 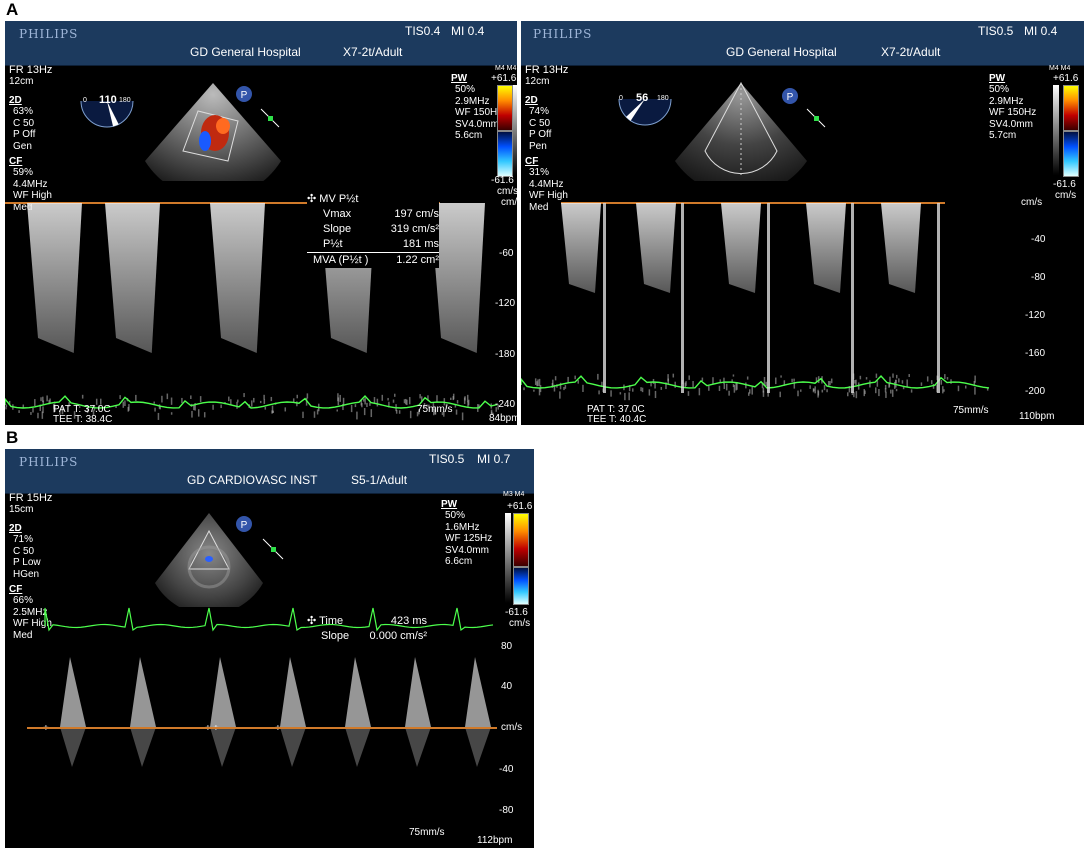 I want to click on meas-row-slope: Slope 319 cm/s², so click(x=373, y=229).